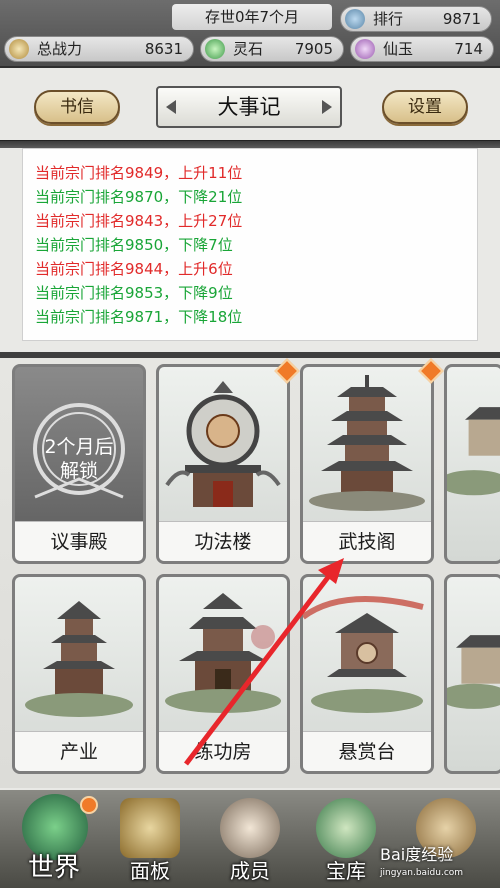 The image size is (500, 888). What do you see at coordinates (363, 654) in the screenshot?
I see `bounty-board-art` at bounding box center [363, 654].